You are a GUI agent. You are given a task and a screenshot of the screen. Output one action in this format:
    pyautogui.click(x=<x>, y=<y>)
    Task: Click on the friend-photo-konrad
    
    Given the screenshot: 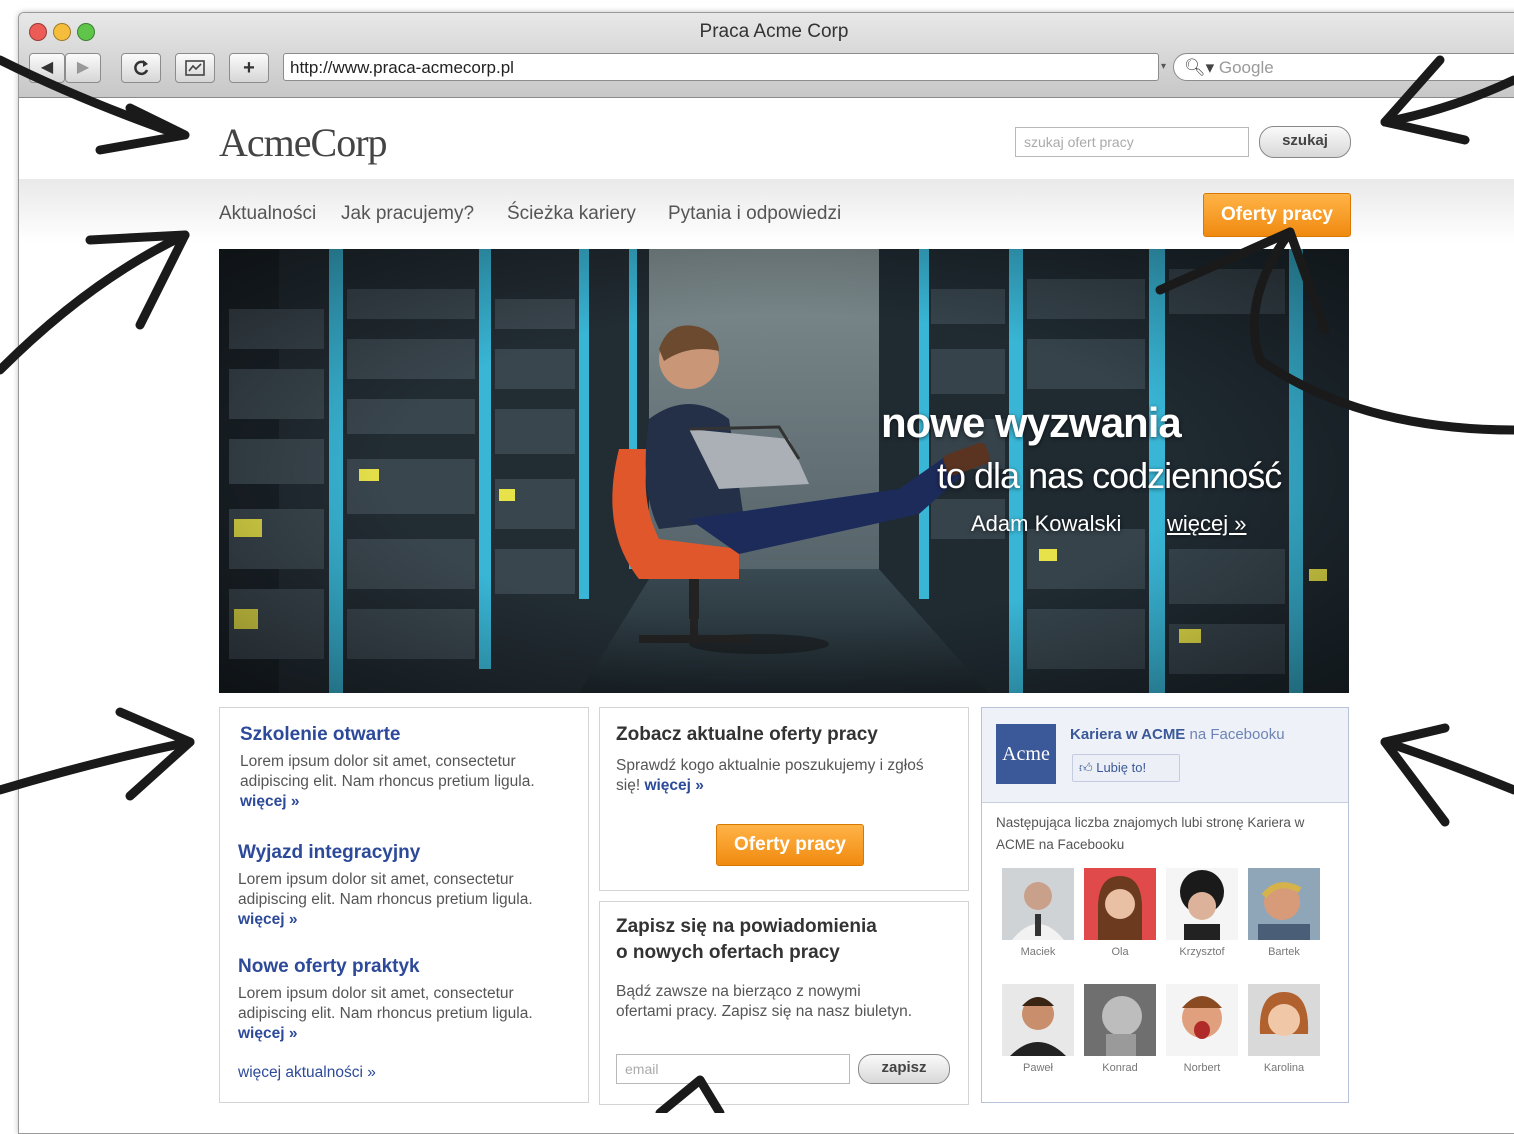 What is the action you would take?
    pyautogui.click(x=1120, y=1020)
    